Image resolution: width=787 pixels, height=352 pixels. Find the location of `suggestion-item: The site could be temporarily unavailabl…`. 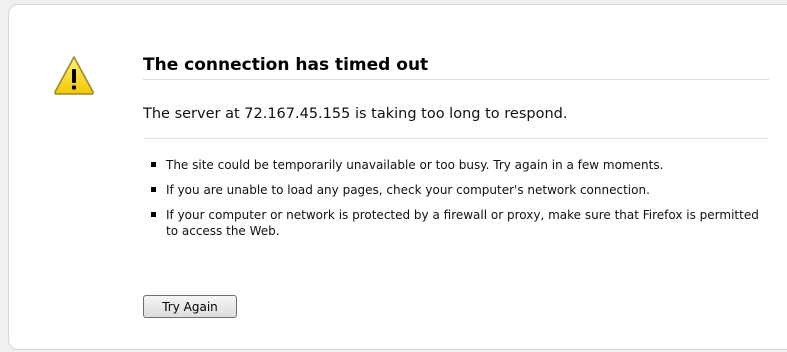

suggestion-item: The site could be temporarily unavailabl… is located at coordinates (461, 165).